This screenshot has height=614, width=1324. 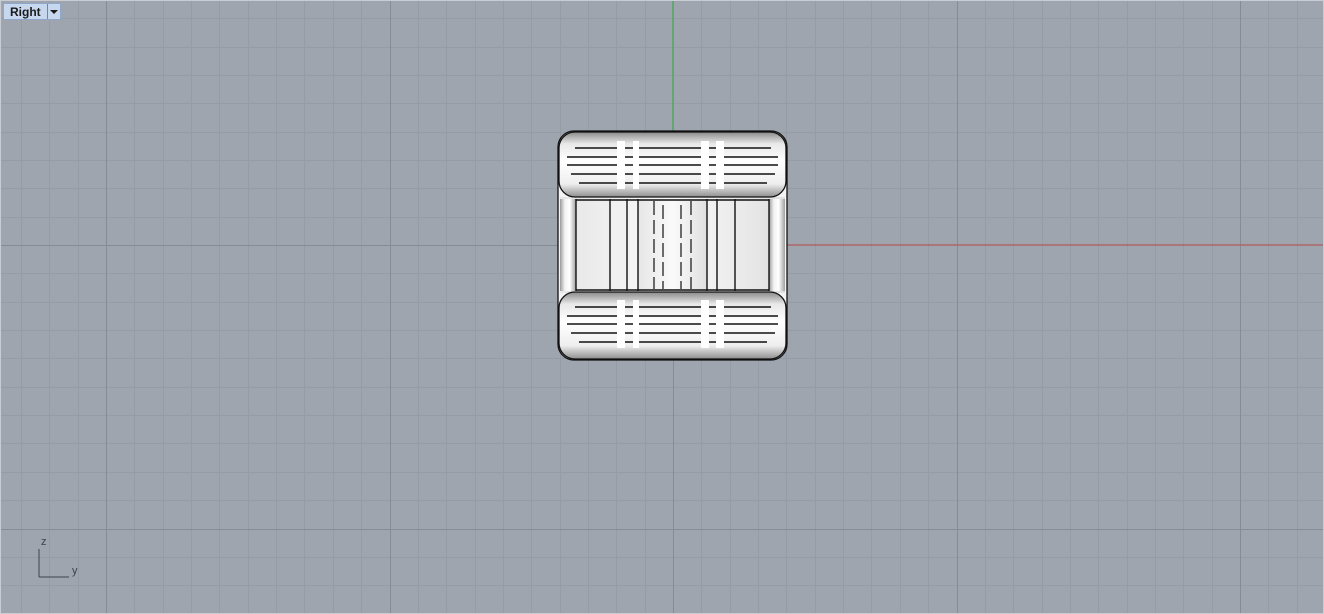 What do you see at coordinates (672, 325) in the screenshot?
I see `bottom-ring` at bounding box center [672, 325].